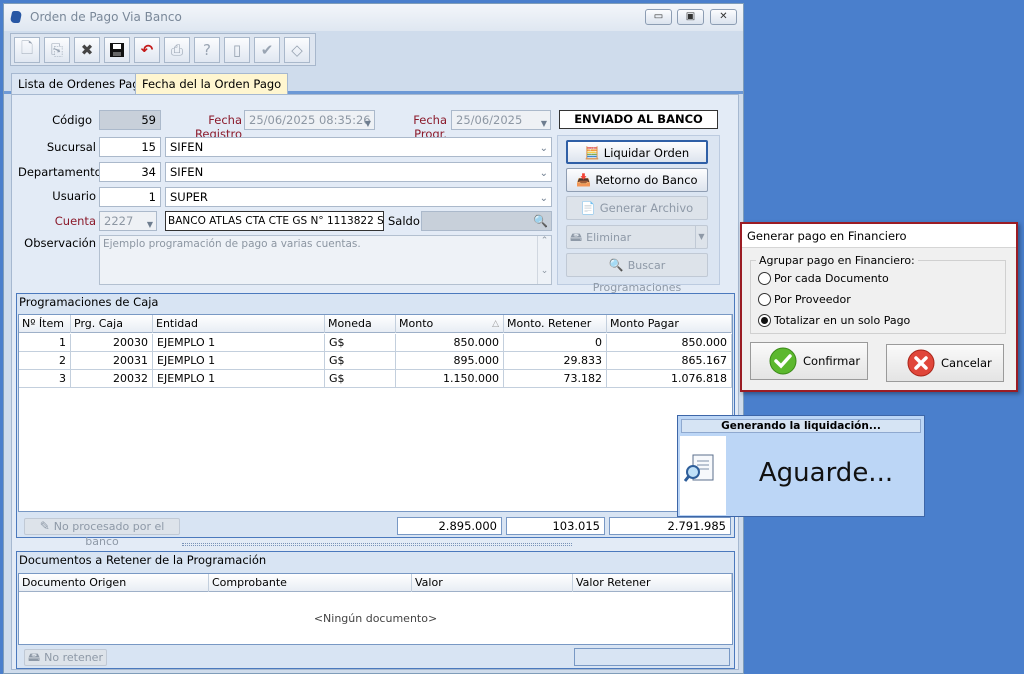 This screenshot has height=674, width=1024. I want to click on search-icon: 🔍, so click(540, 221).